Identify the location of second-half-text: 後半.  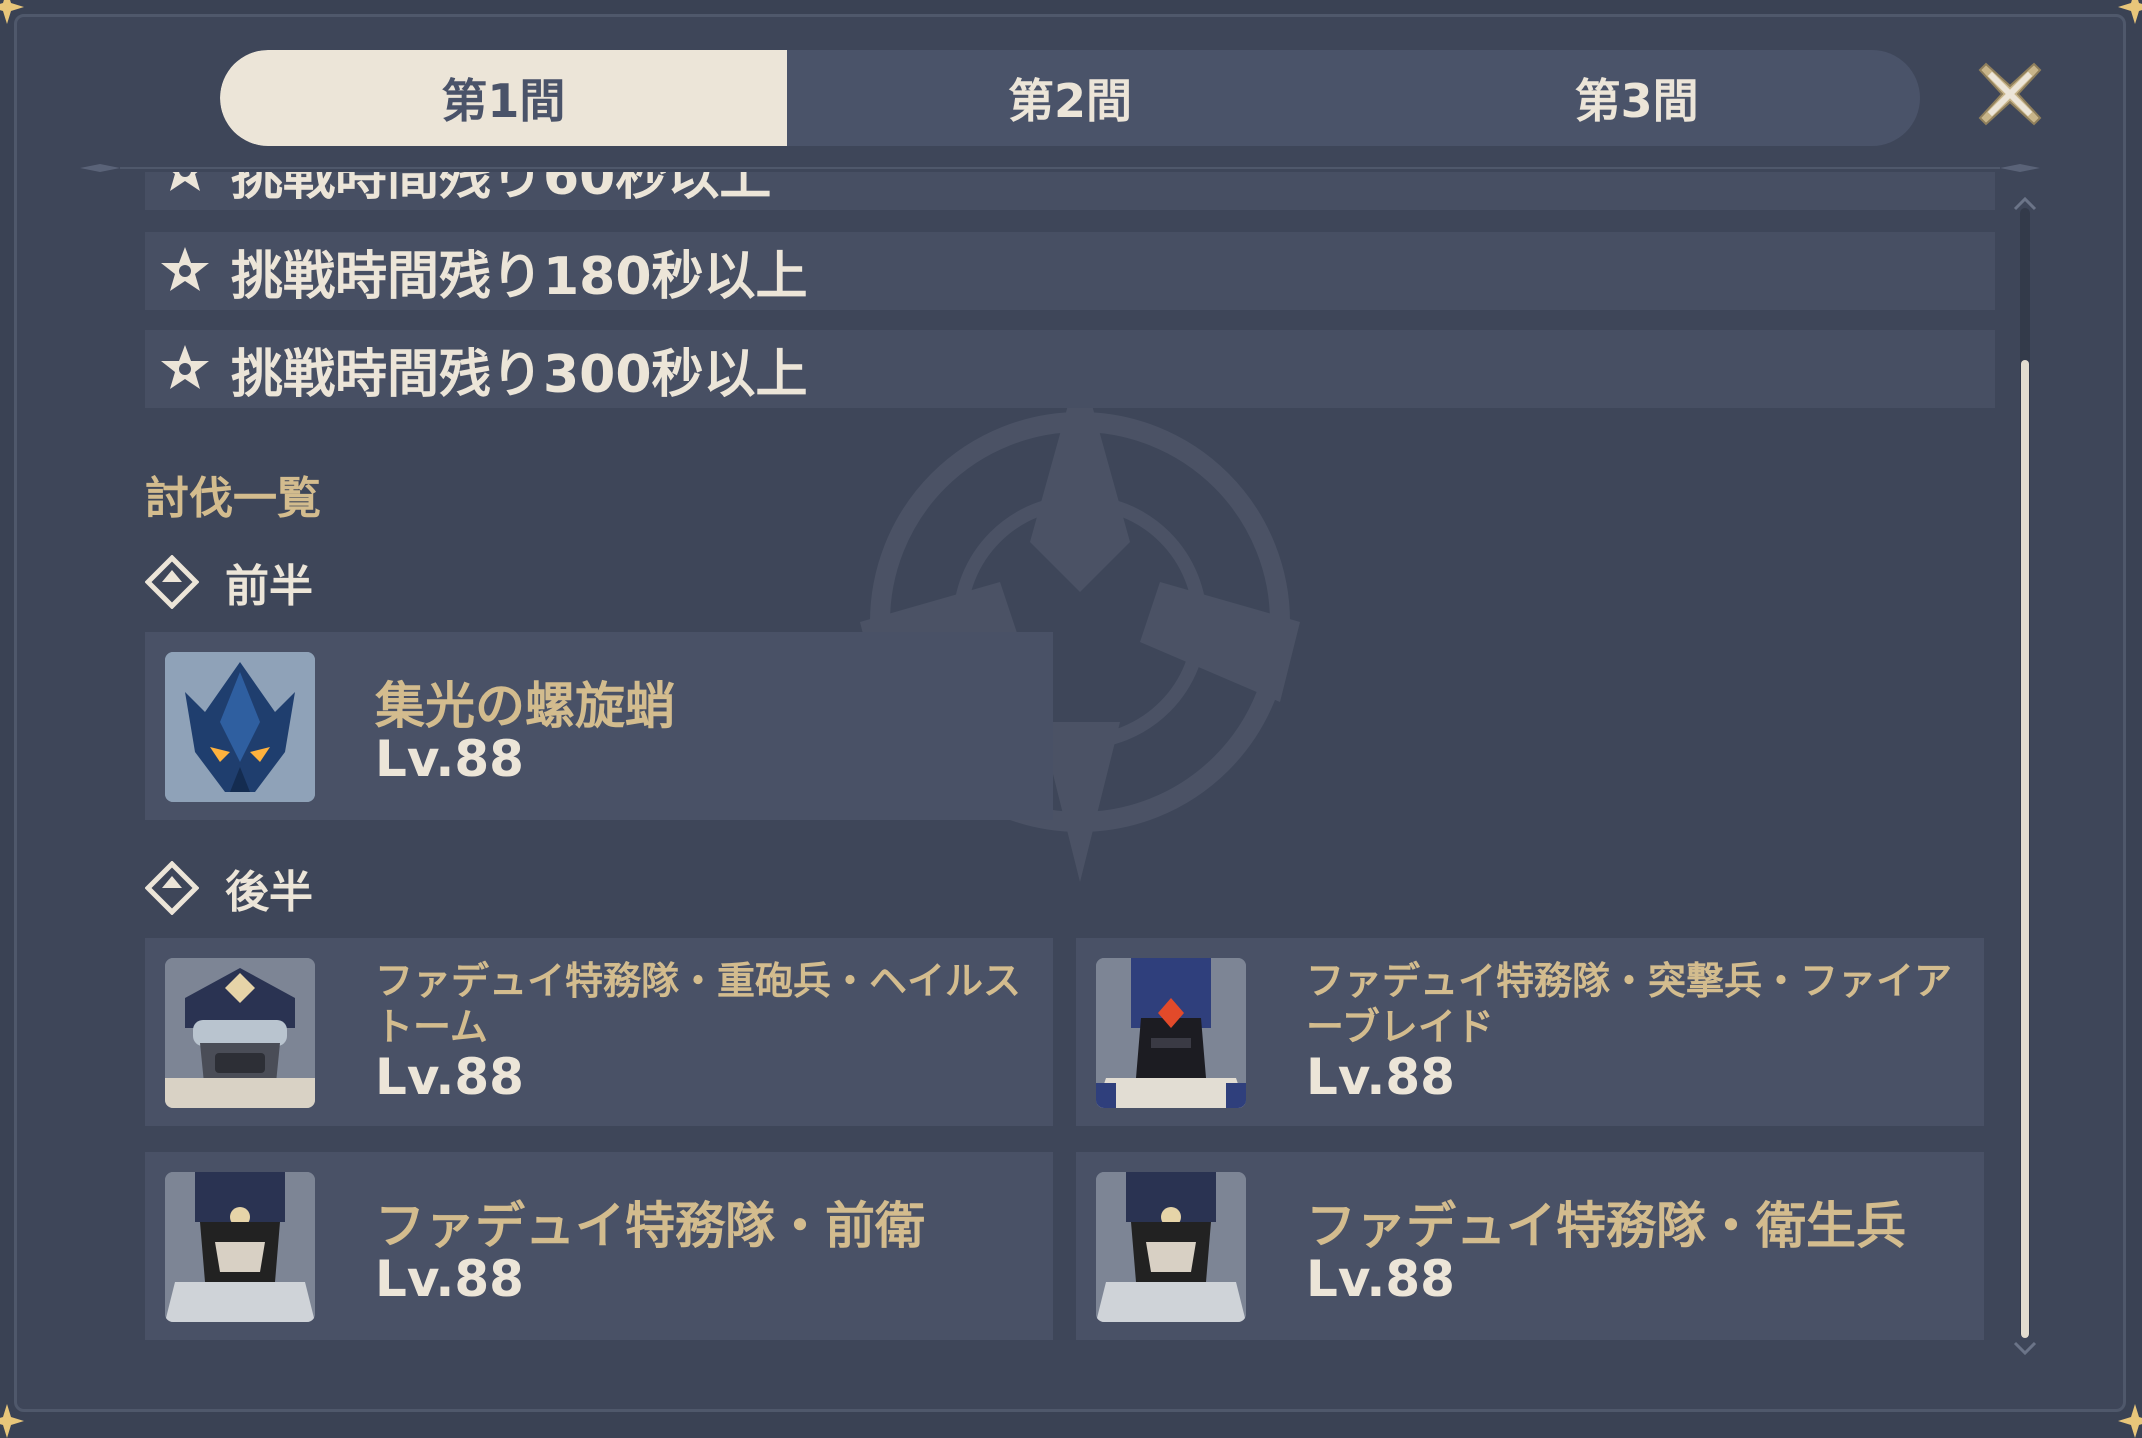
(269, 892).